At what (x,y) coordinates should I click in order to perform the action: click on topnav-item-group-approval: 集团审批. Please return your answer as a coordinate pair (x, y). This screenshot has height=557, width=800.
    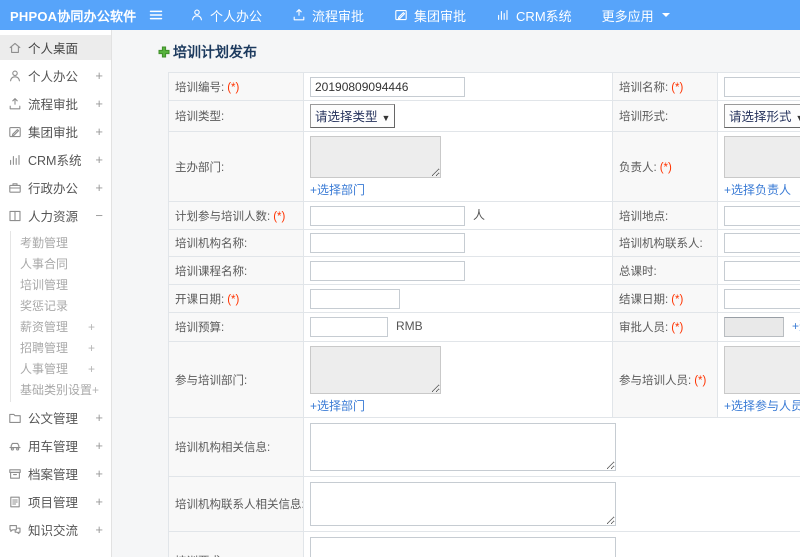
    Looking at the image, I should click on (430, 15).